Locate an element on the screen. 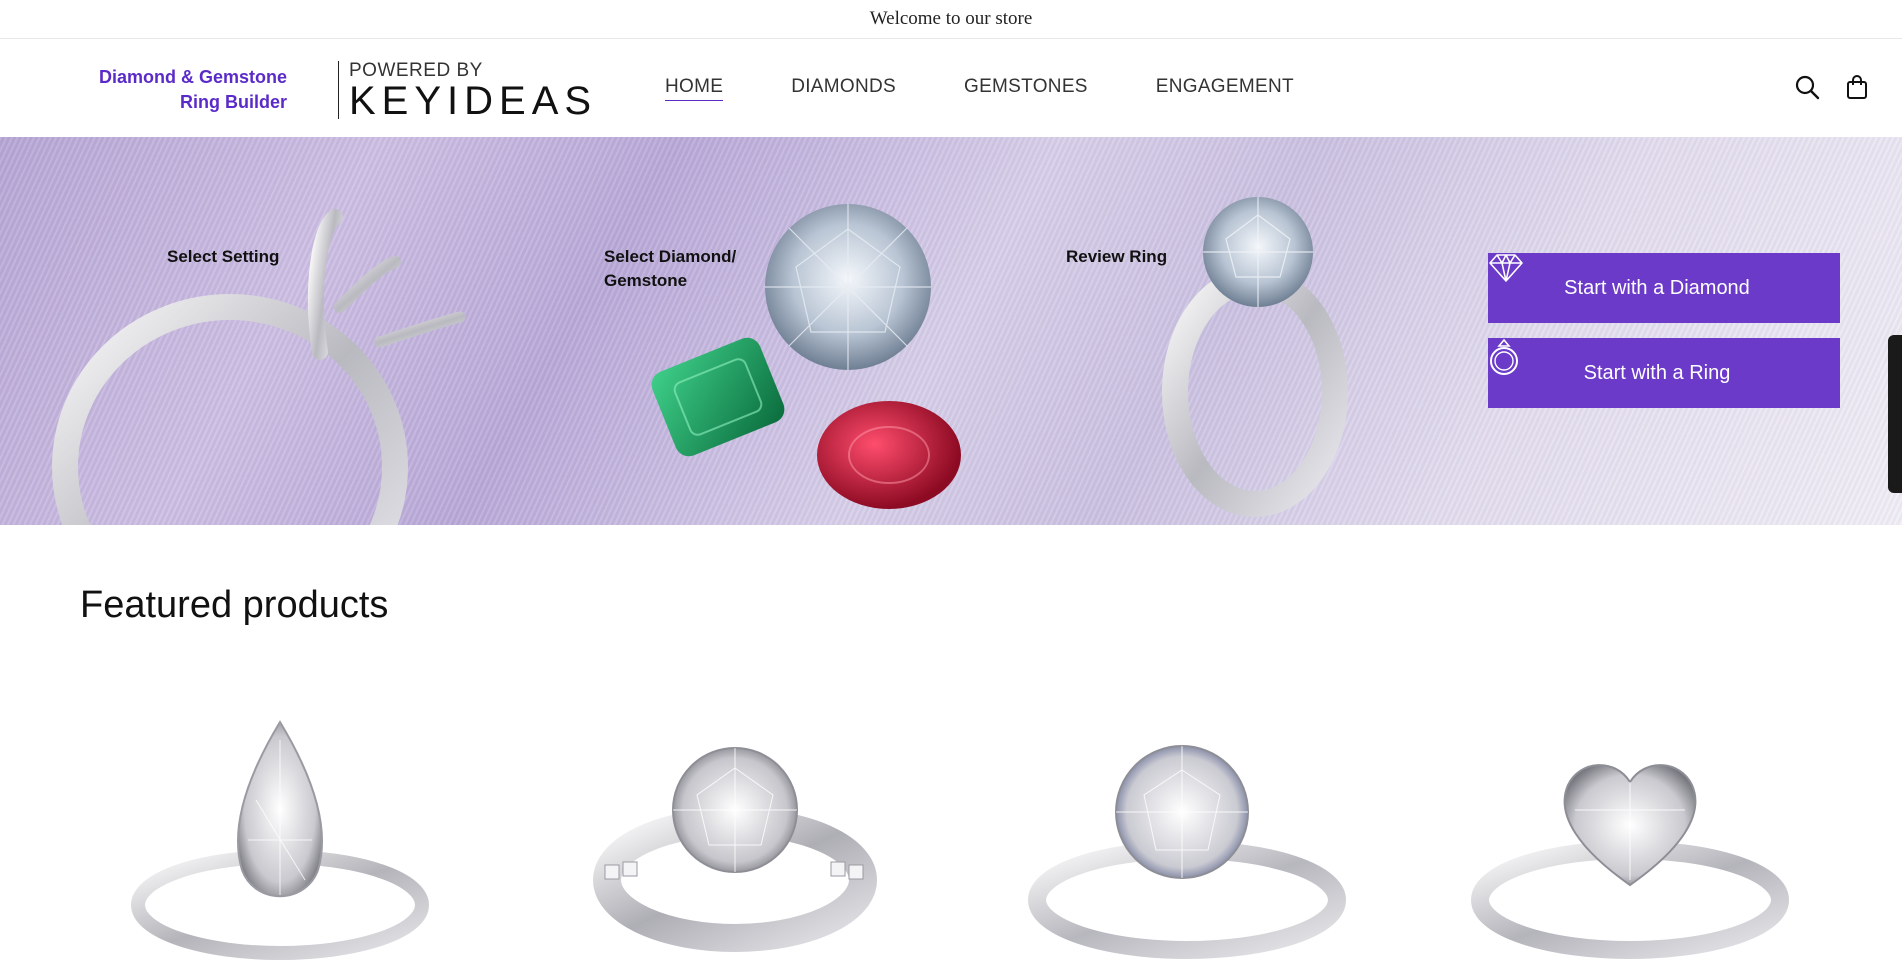 This screenshot has width=1902, height=961. start-with-ring-label: Start with a Ring is located at coordinates (1657, 372).